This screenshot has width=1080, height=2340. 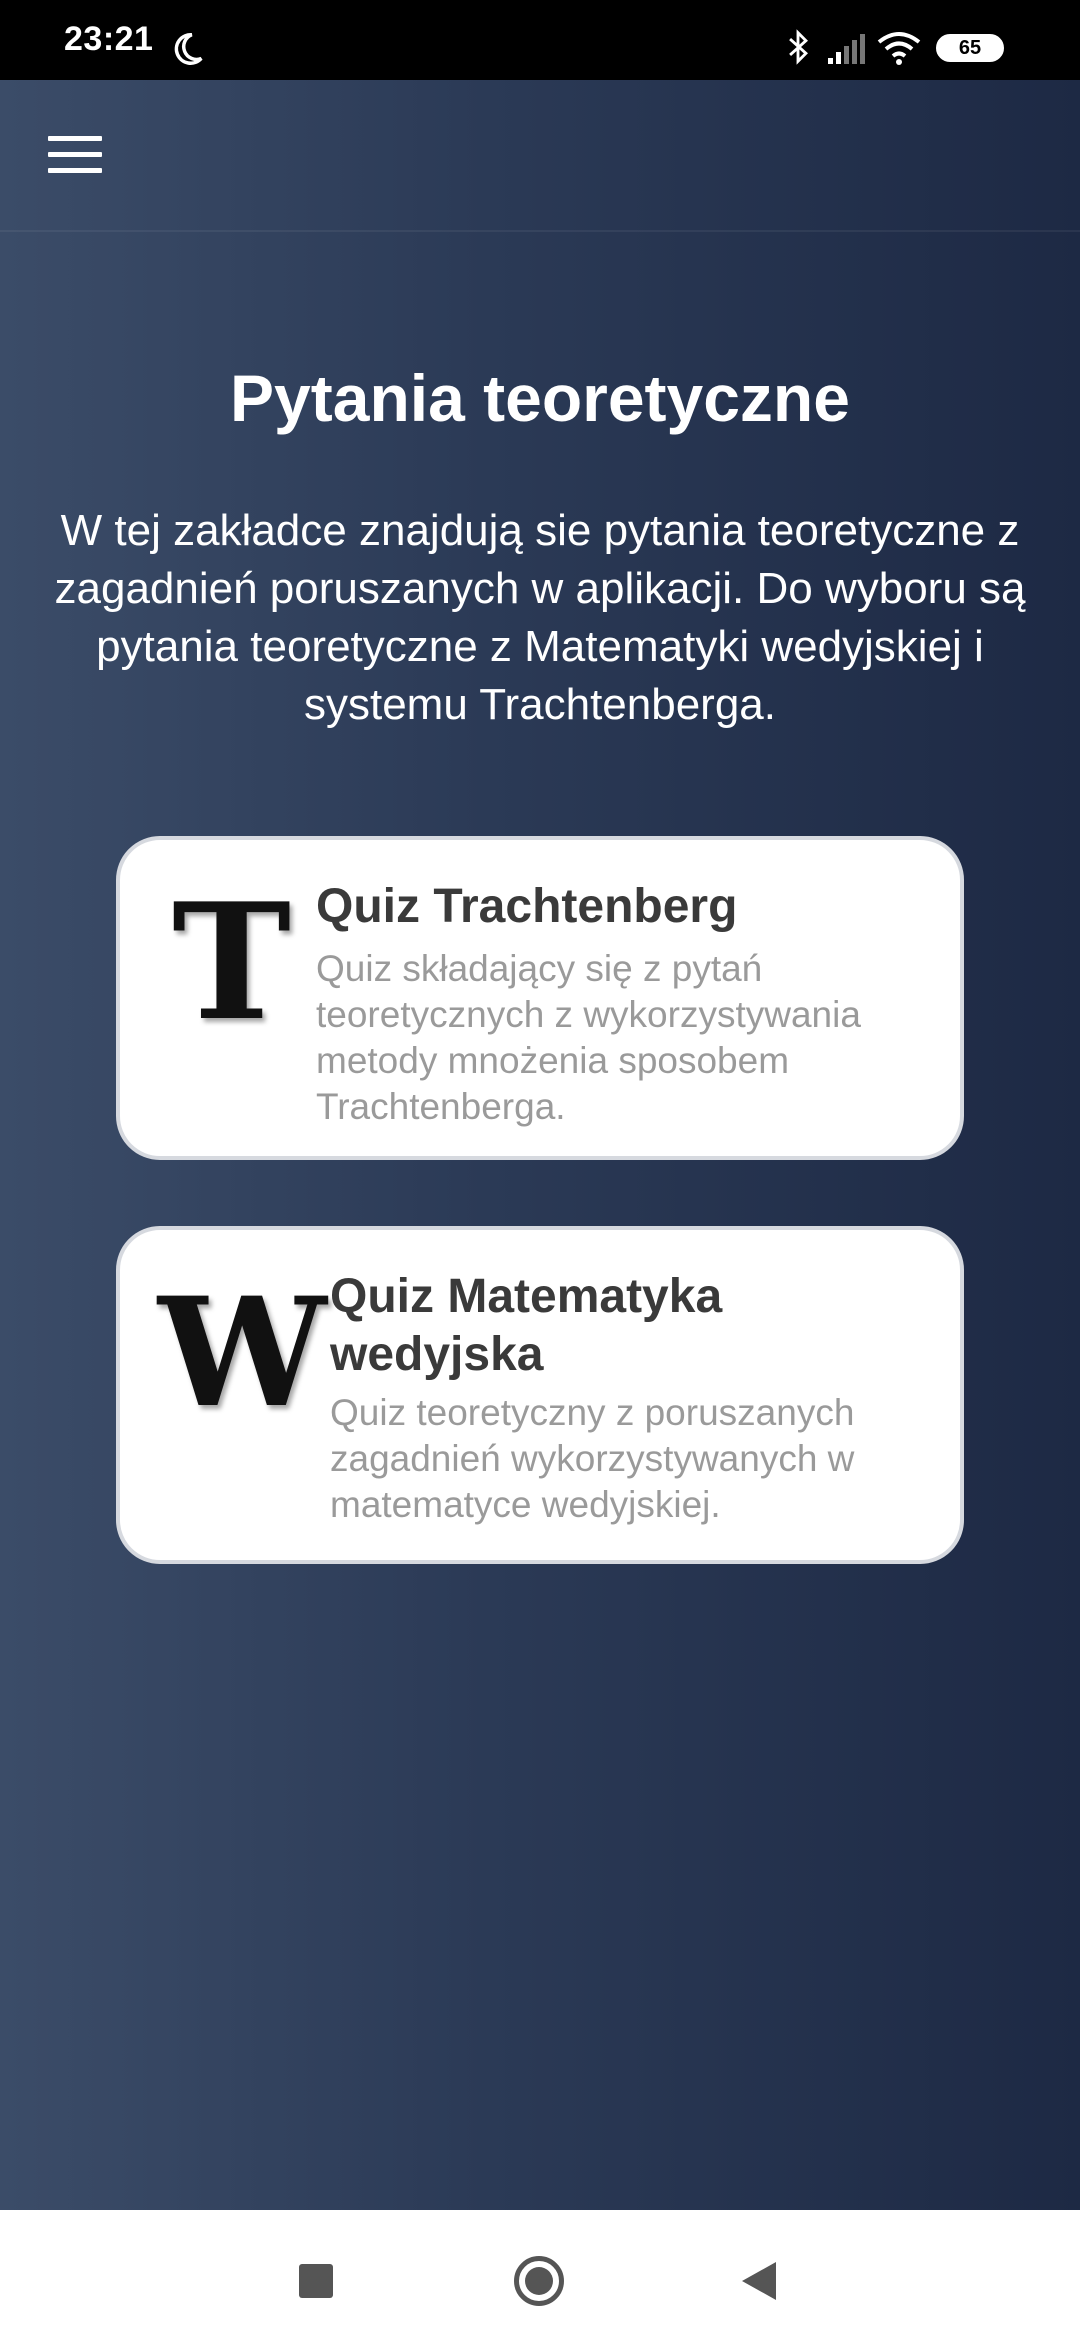 I want to click on wifi-icon, so click(x=899, y=48).